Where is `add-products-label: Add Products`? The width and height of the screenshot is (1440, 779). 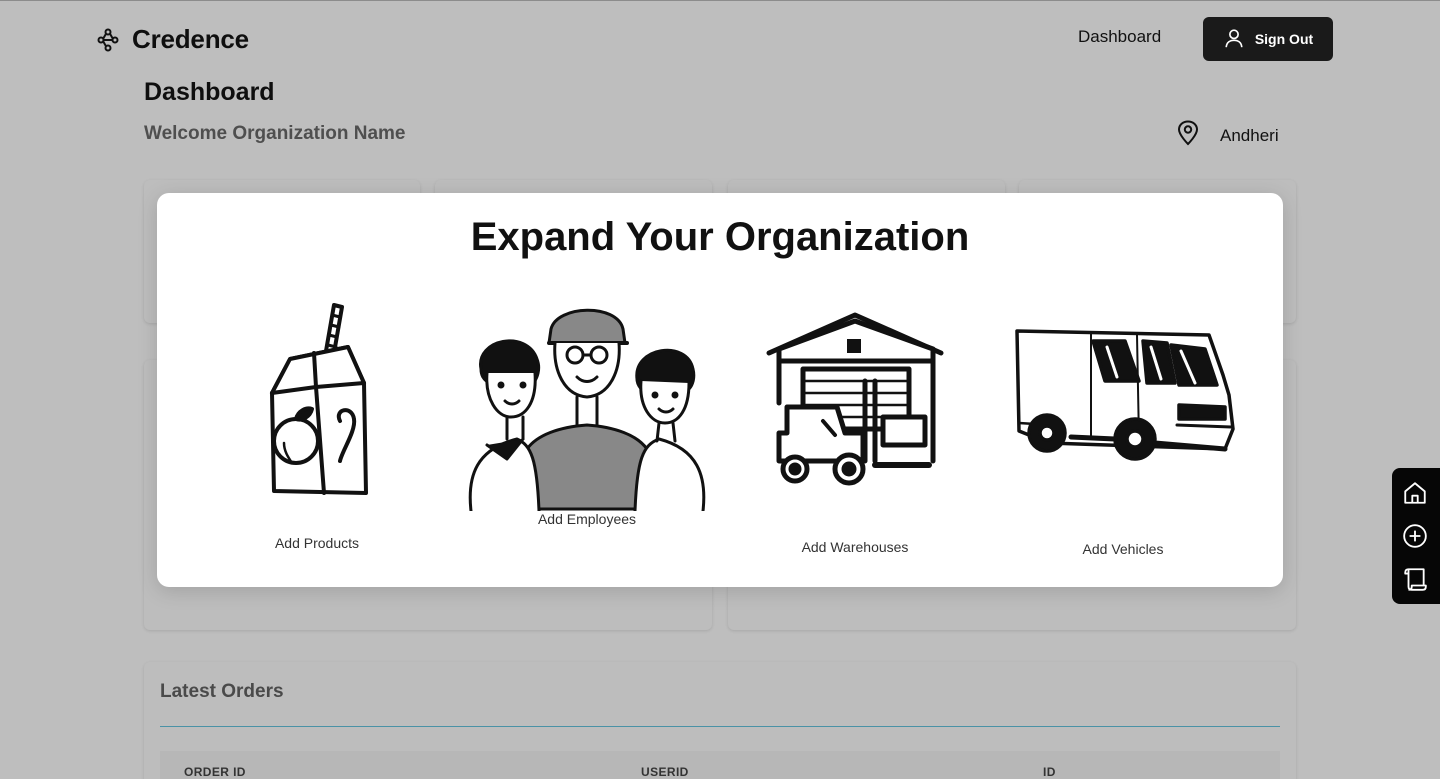
add-products-label: Add Products is located at coordinates (317, 543).